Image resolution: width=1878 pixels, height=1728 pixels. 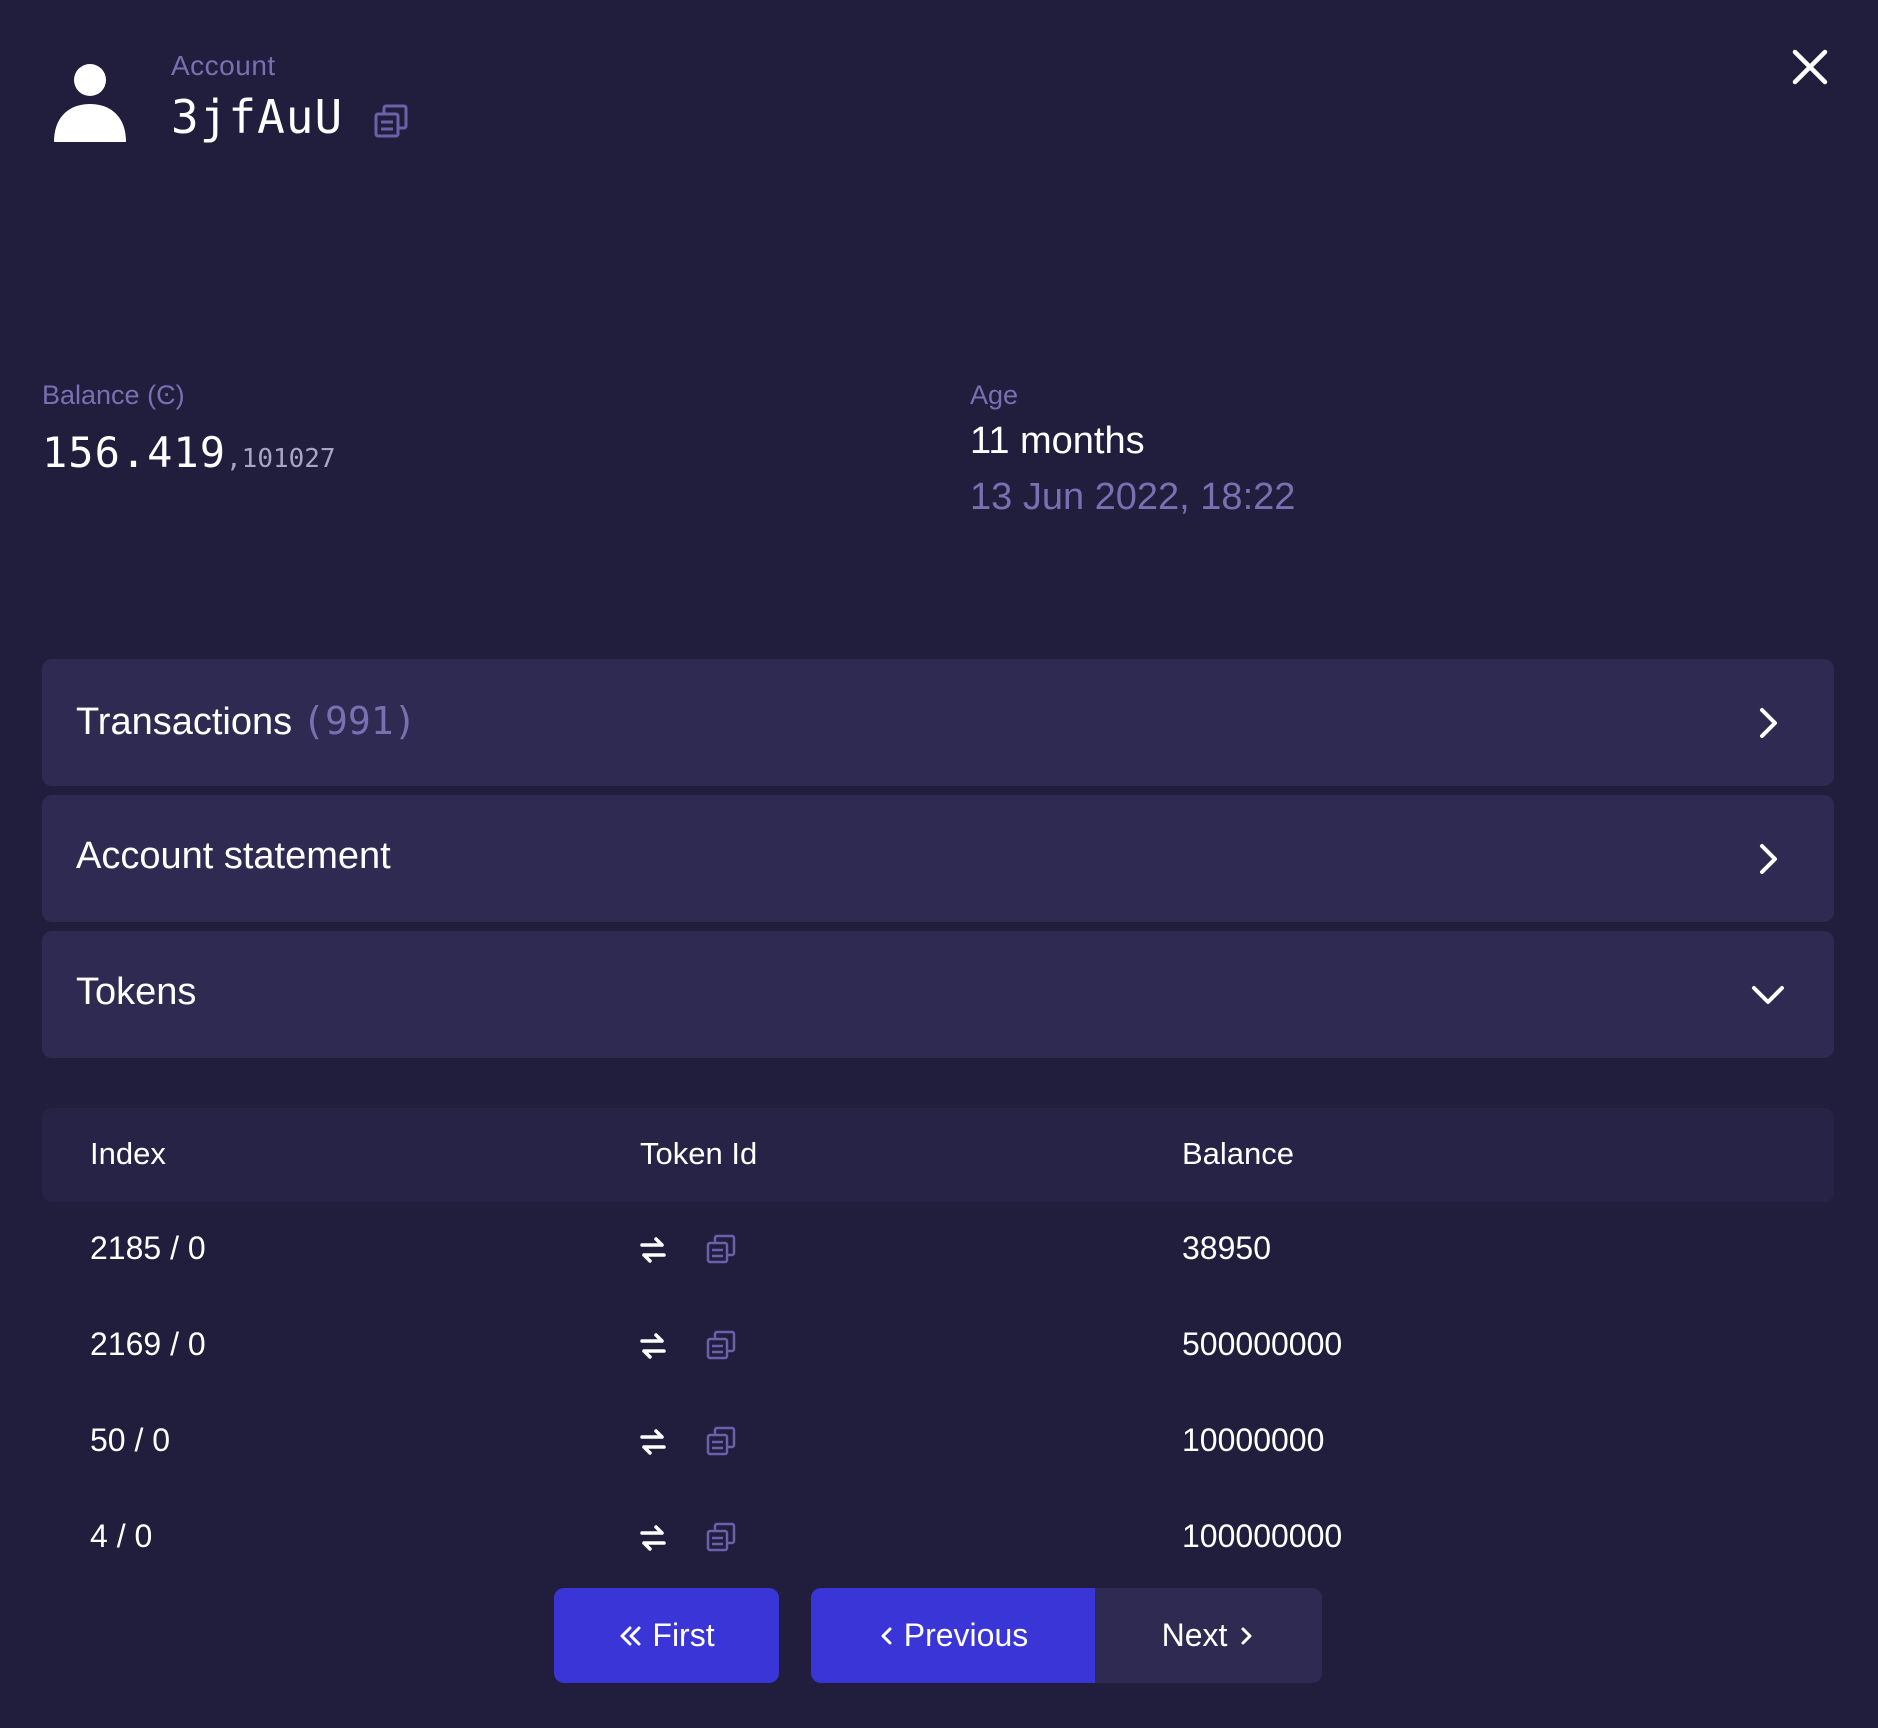 I want to click on row-balance: 500000000, so click(x=1262, y=1344).